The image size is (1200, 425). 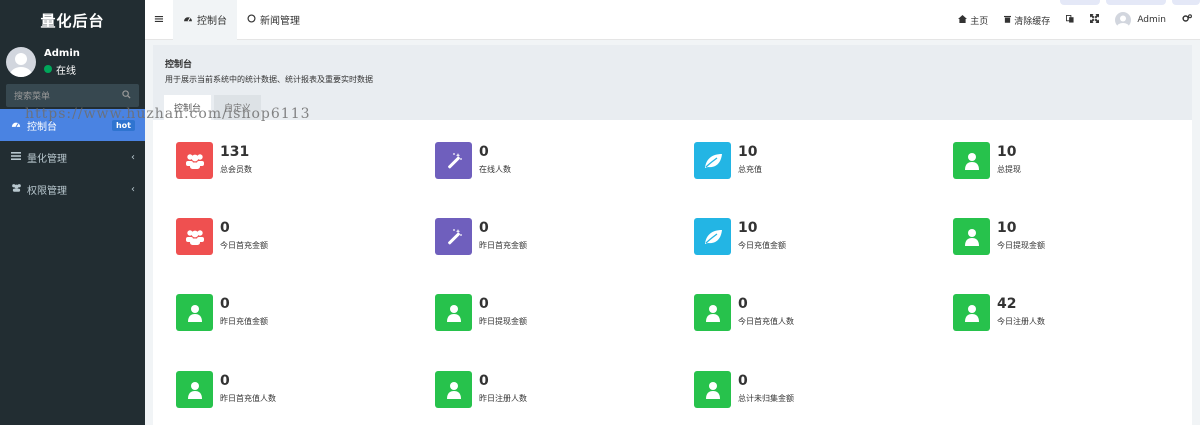 What do you see at coordinates (560, 391) in the screenshot?
I see `stat-card: 0 昨日注册人数` at bounding box center [560, 391].